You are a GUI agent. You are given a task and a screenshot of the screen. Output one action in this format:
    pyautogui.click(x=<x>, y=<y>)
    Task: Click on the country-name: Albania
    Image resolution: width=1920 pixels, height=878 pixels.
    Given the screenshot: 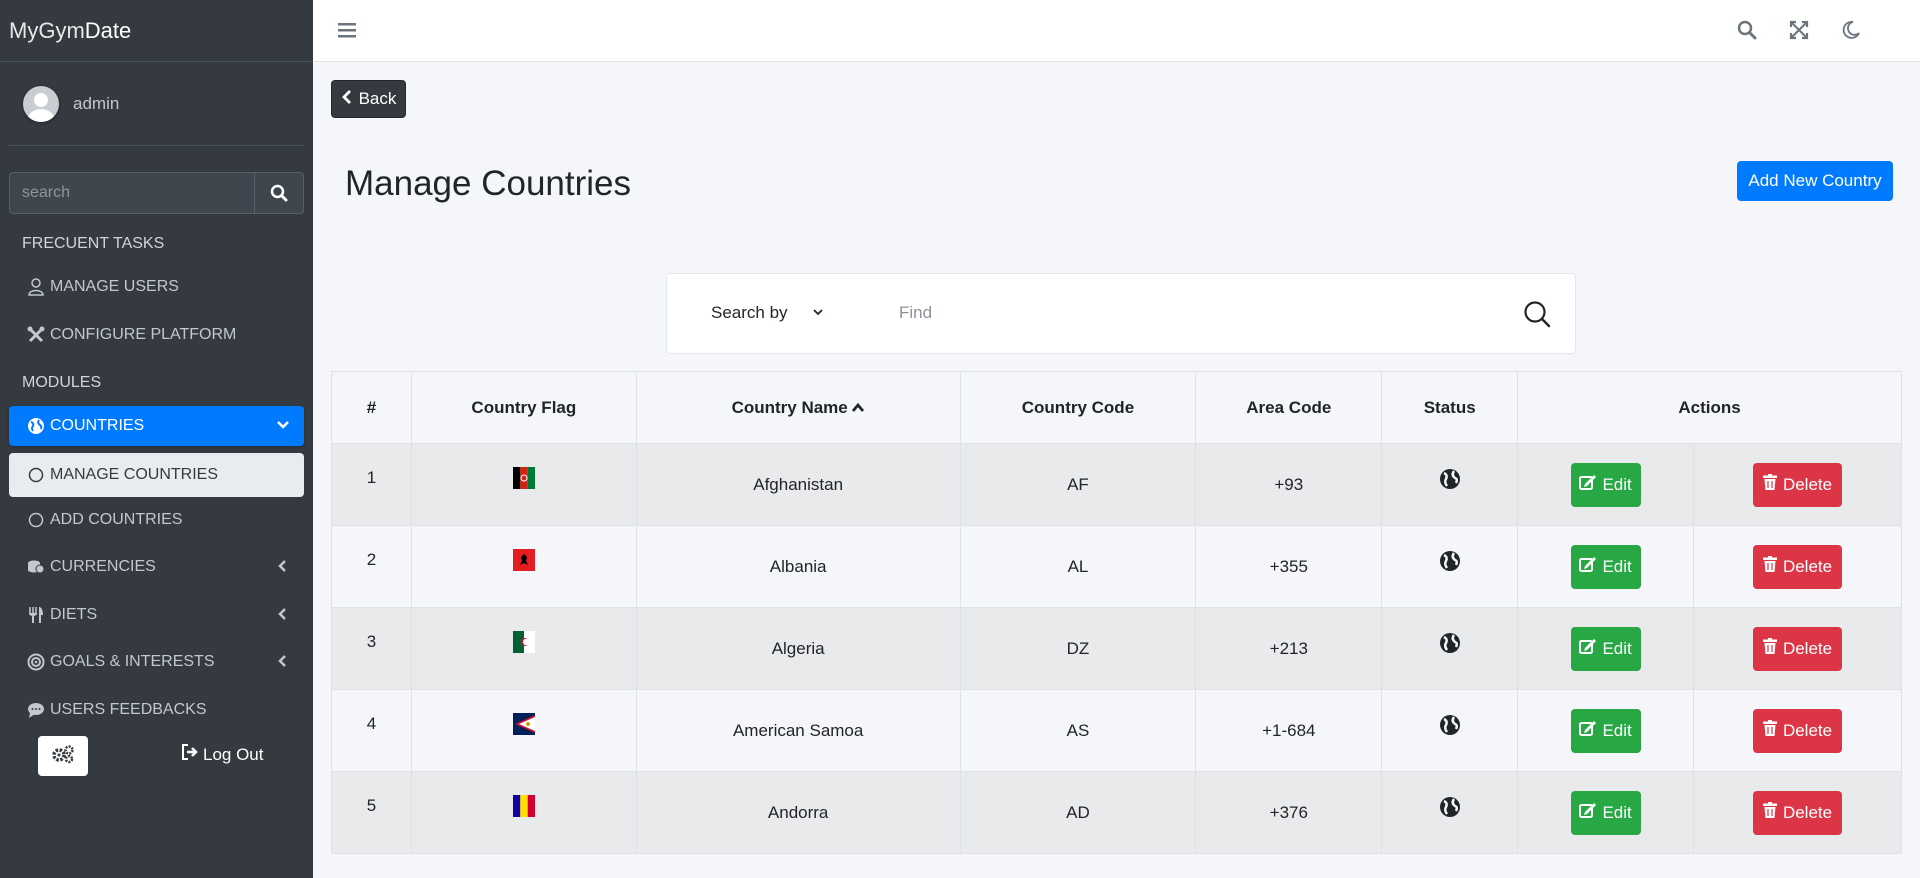 What is the action you would take?
    pyautogui.click(x=798, y=566)
    